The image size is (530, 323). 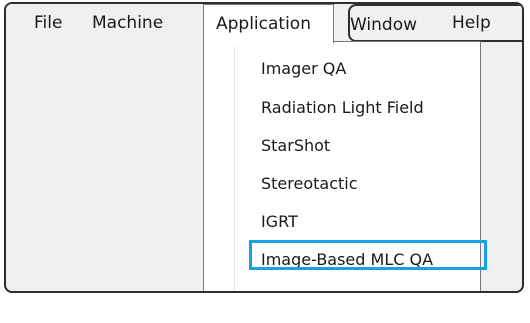 What do you see at coordinates (309, 184) in the screenshot?
I see `menu-item-stereotactic: Stereotactic` at bounding box center [309, 184].